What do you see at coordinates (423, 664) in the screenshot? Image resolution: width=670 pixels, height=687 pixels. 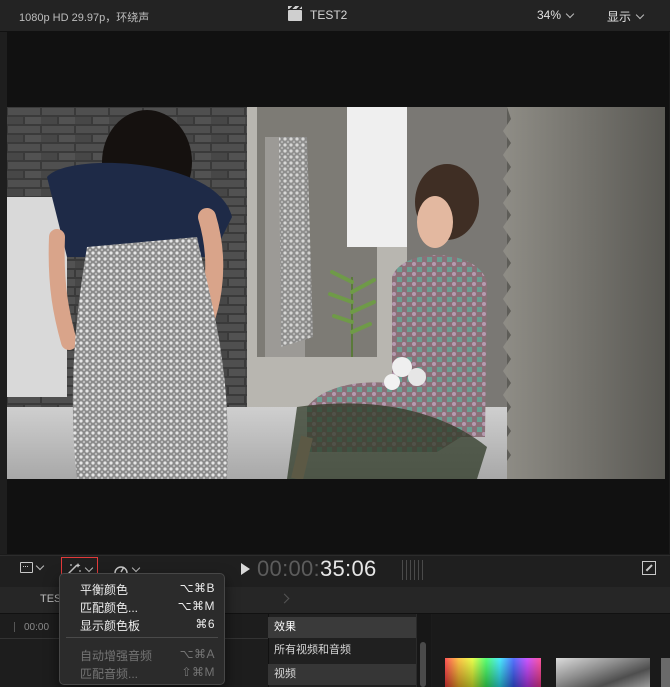 I see `browser-scroll-thumb` at bounding box center [423, 664].